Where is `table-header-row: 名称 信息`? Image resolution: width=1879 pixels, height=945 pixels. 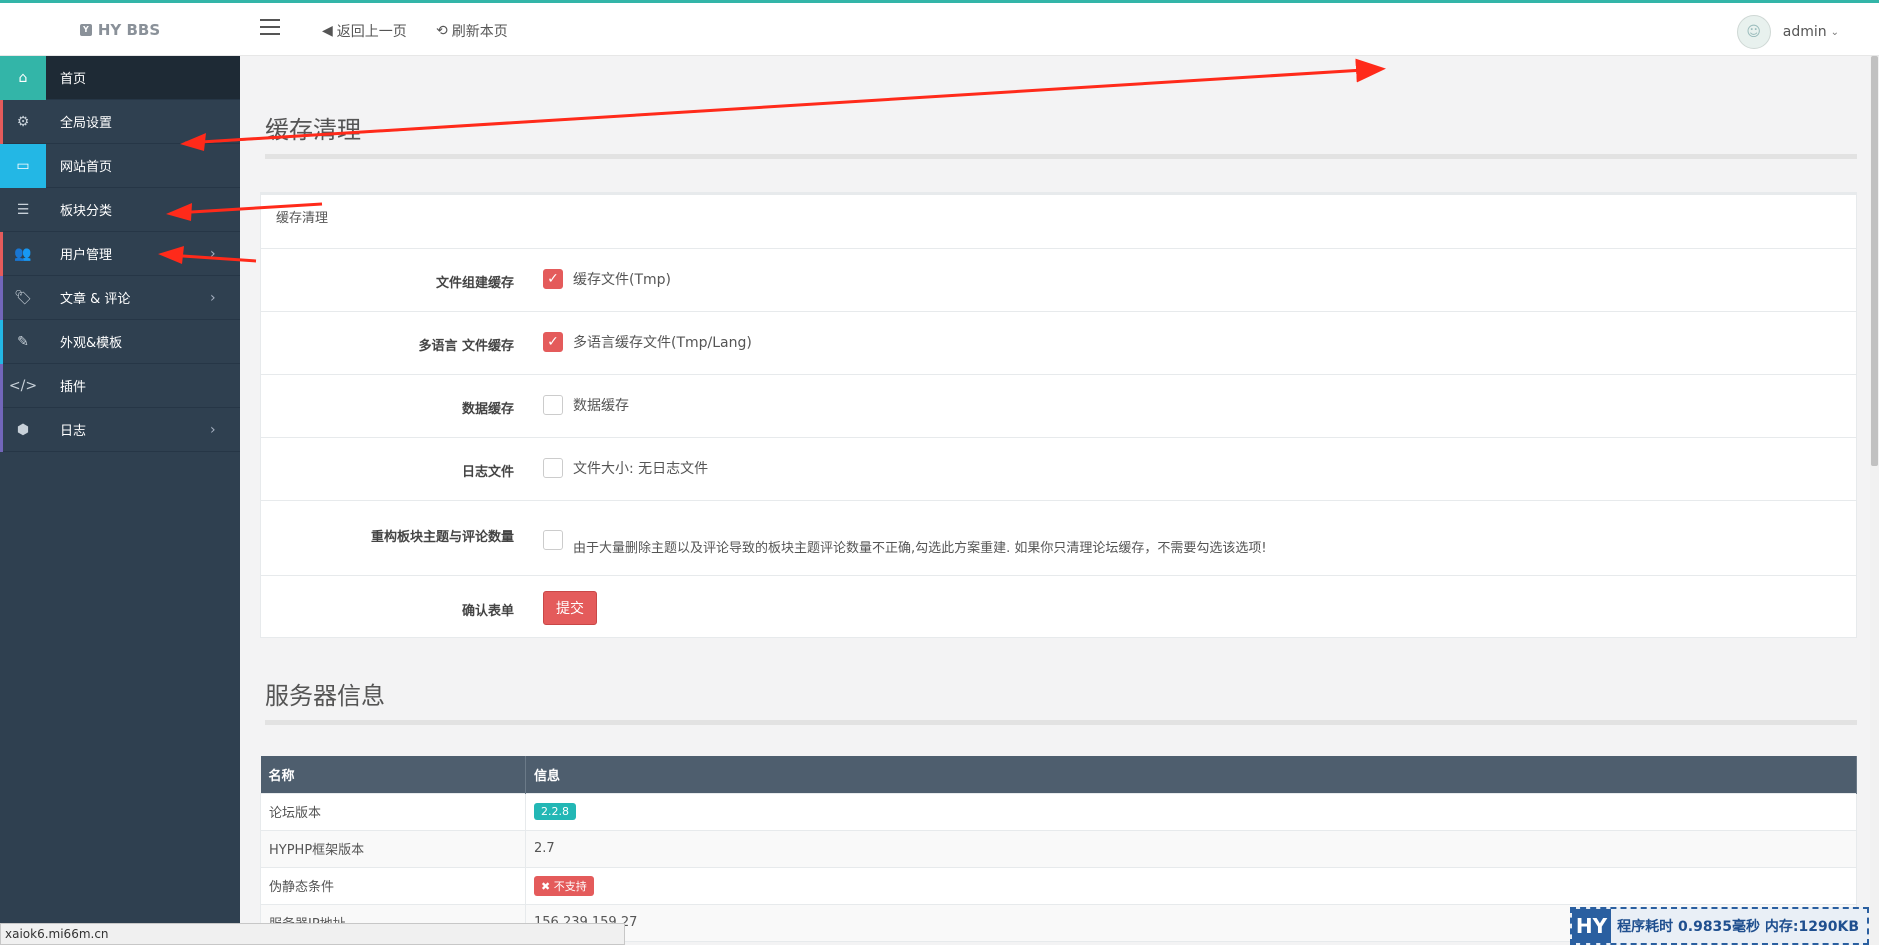 table-header-row: 名称 信息 is located at coordinates (1058, 774).